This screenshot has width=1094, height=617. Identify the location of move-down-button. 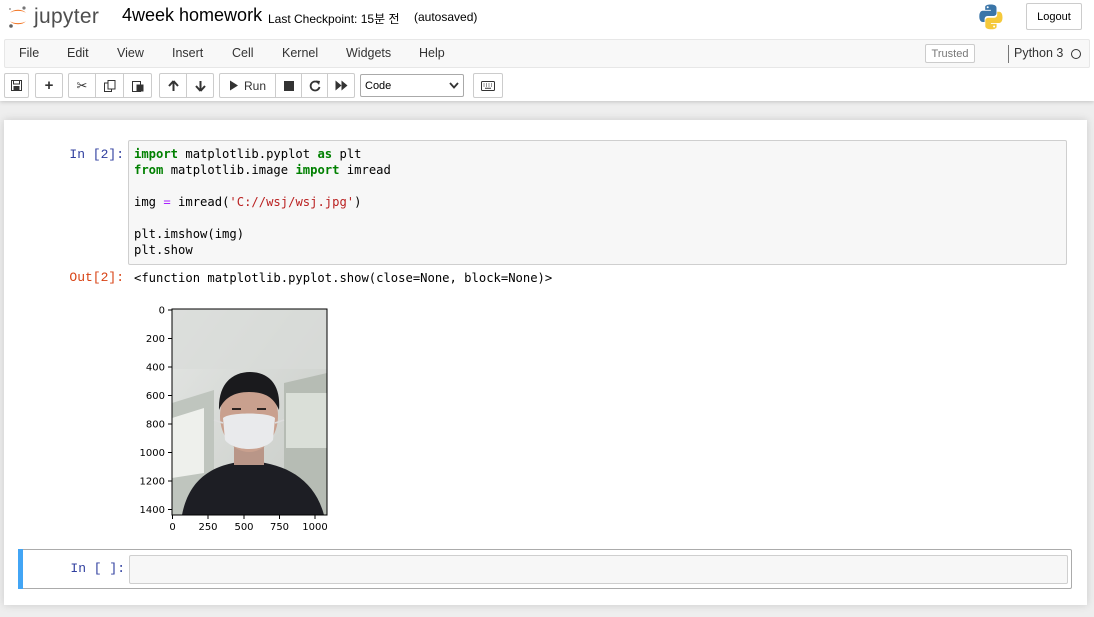
(200, 85).